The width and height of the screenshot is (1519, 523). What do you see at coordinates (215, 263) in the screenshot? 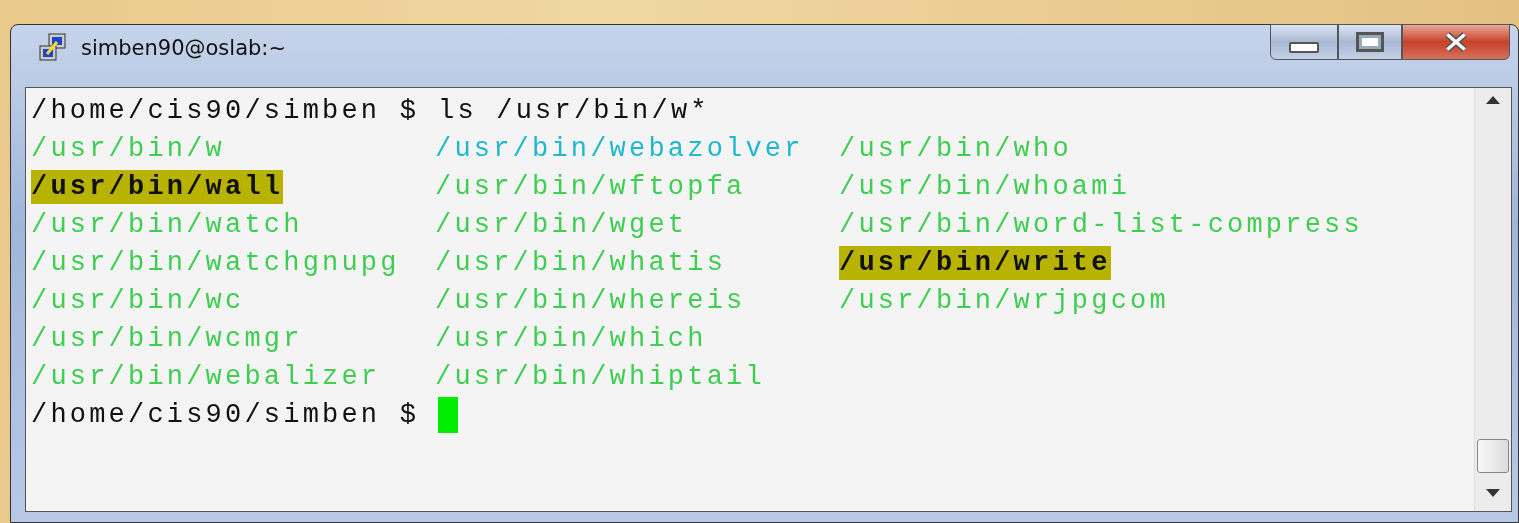
I see `file-name: /usr/bin/watchgnupg` at bounding box center [215, 263].